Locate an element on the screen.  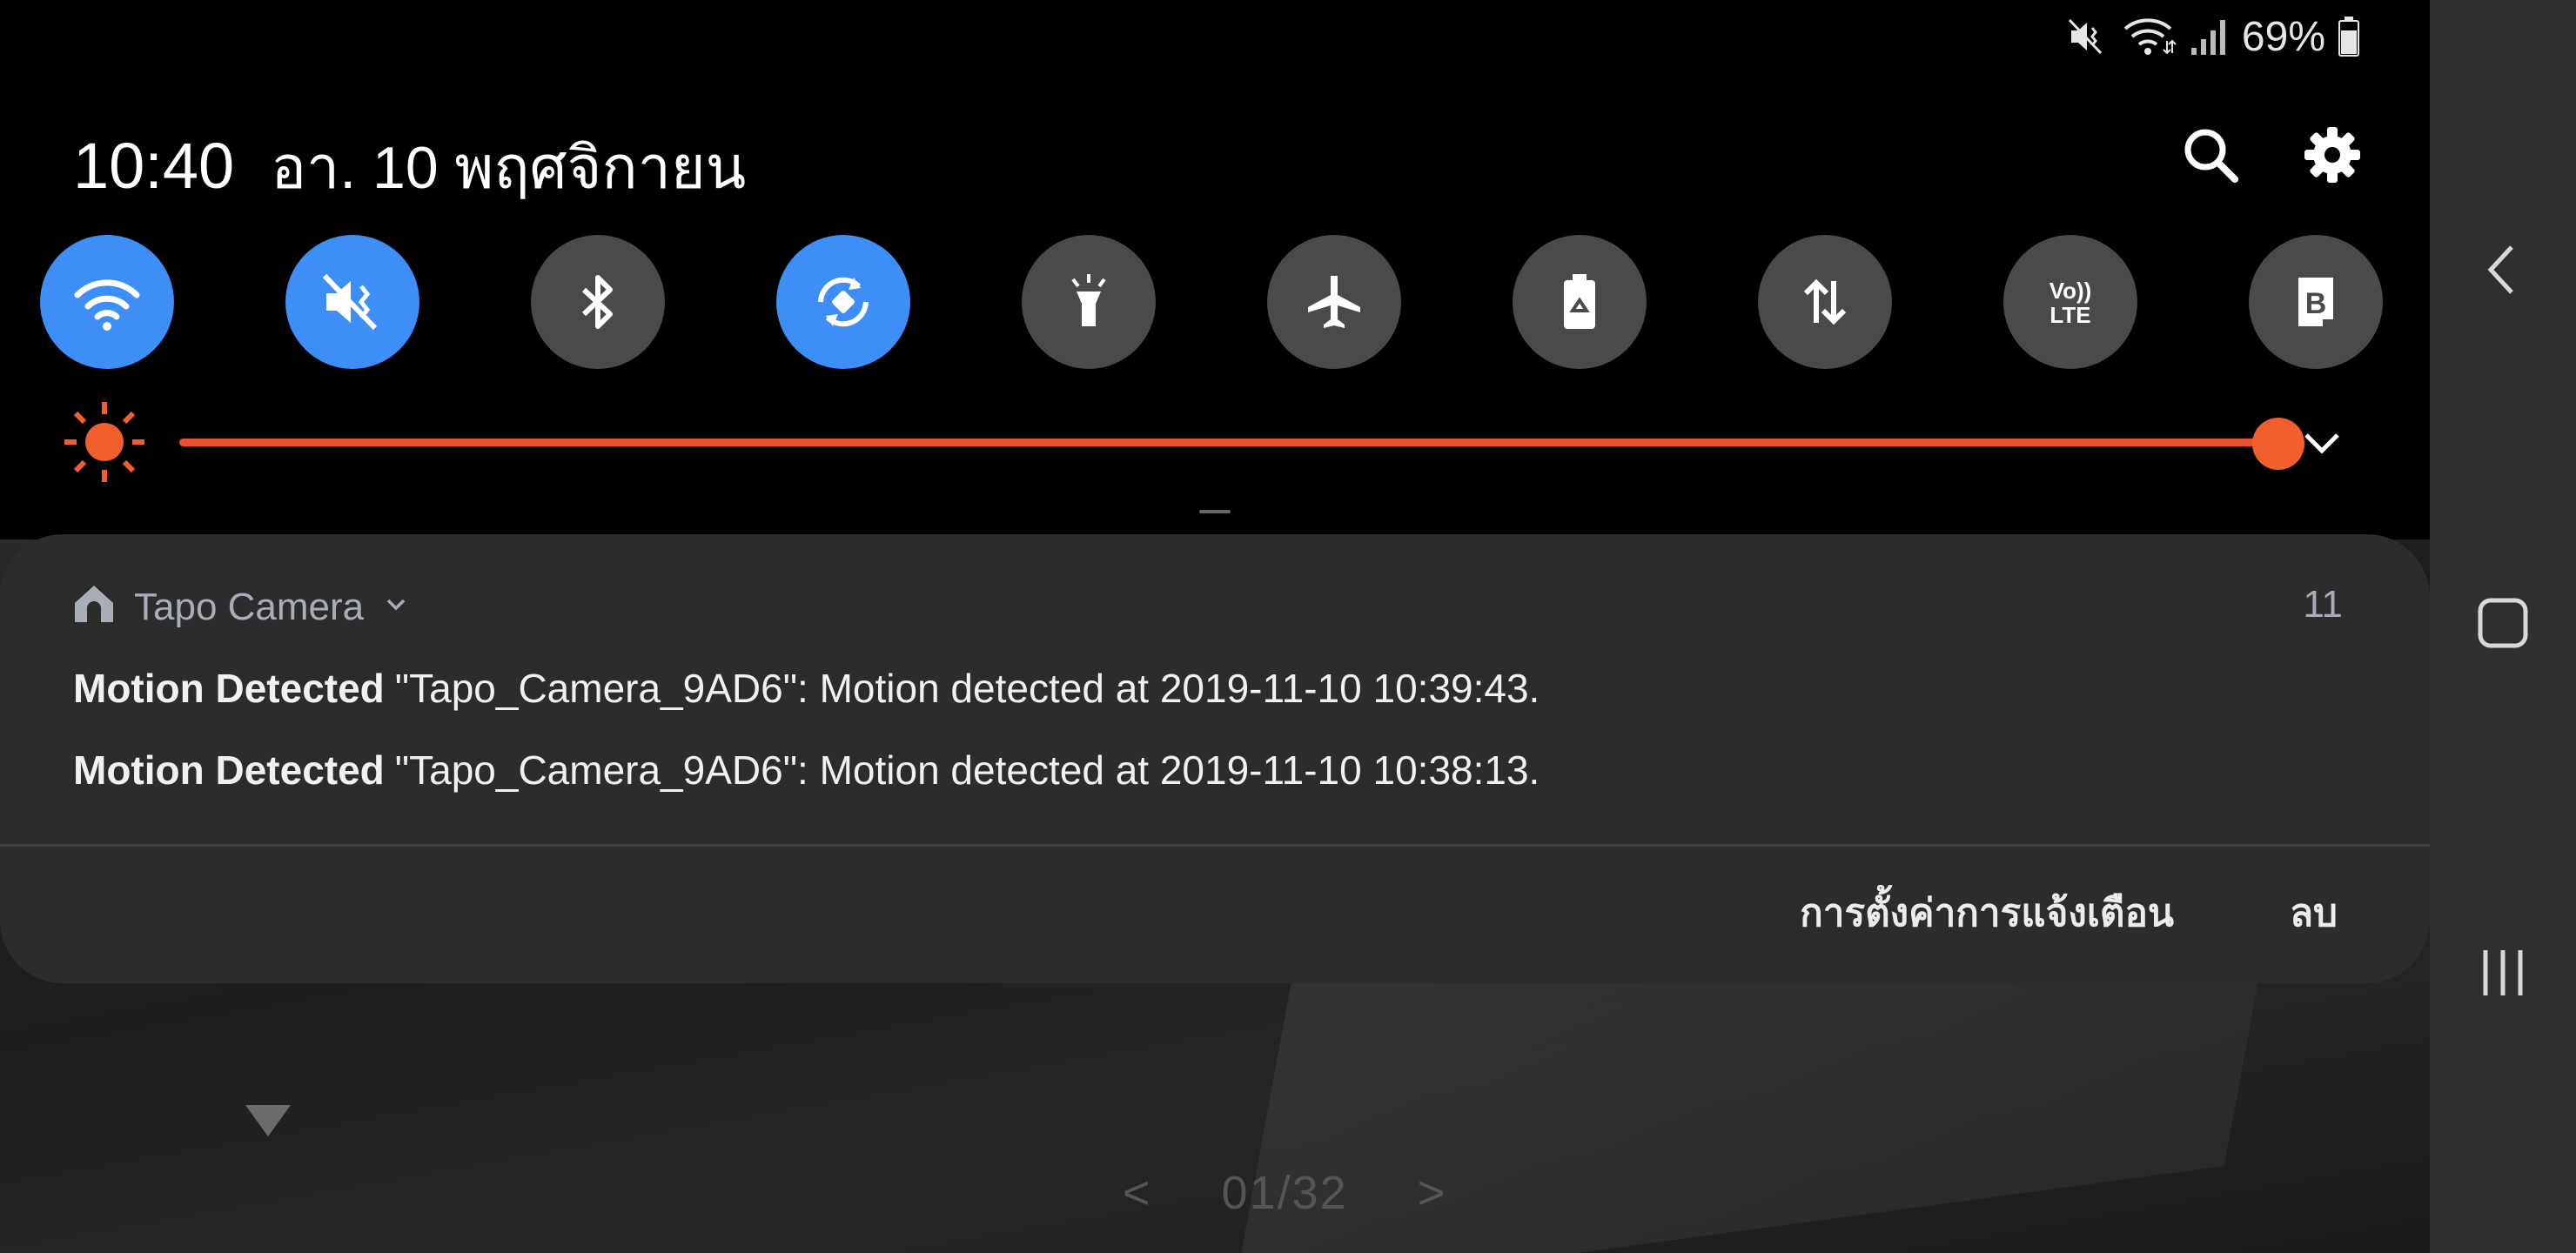
volte-icon: Vo)) LTE is located at coordinates (2071, 303).